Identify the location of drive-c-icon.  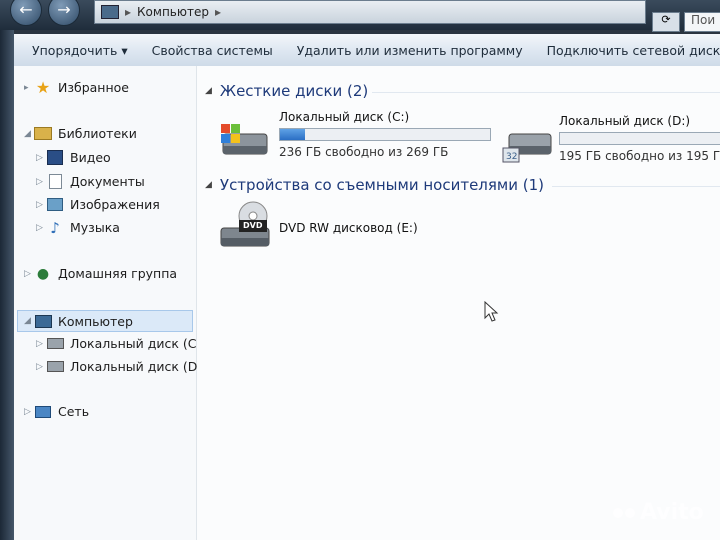
(55, 343).